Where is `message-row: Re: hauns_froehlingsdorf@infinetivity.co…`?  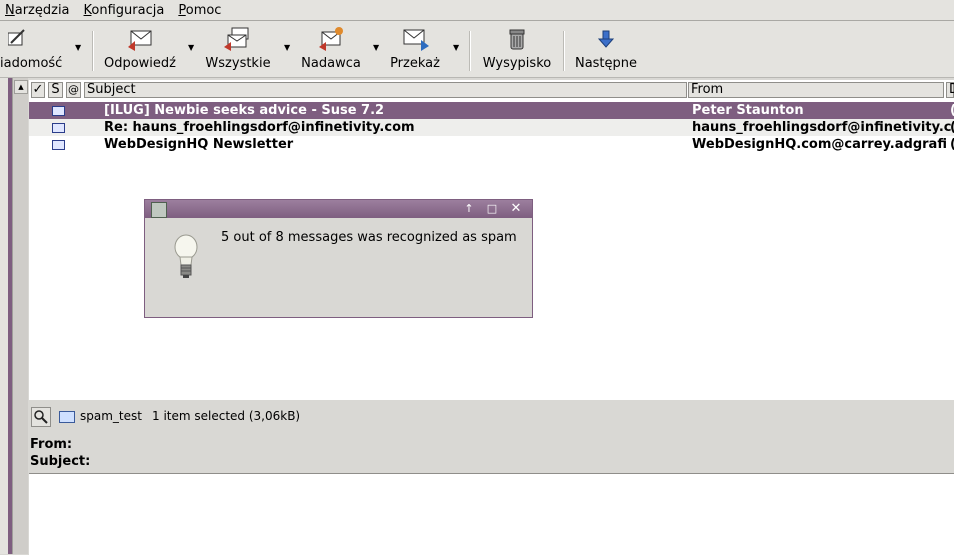 message-row: Re: hauns_froehlingsdorf@infinetivity.co… is located at coordinates (491, 127).